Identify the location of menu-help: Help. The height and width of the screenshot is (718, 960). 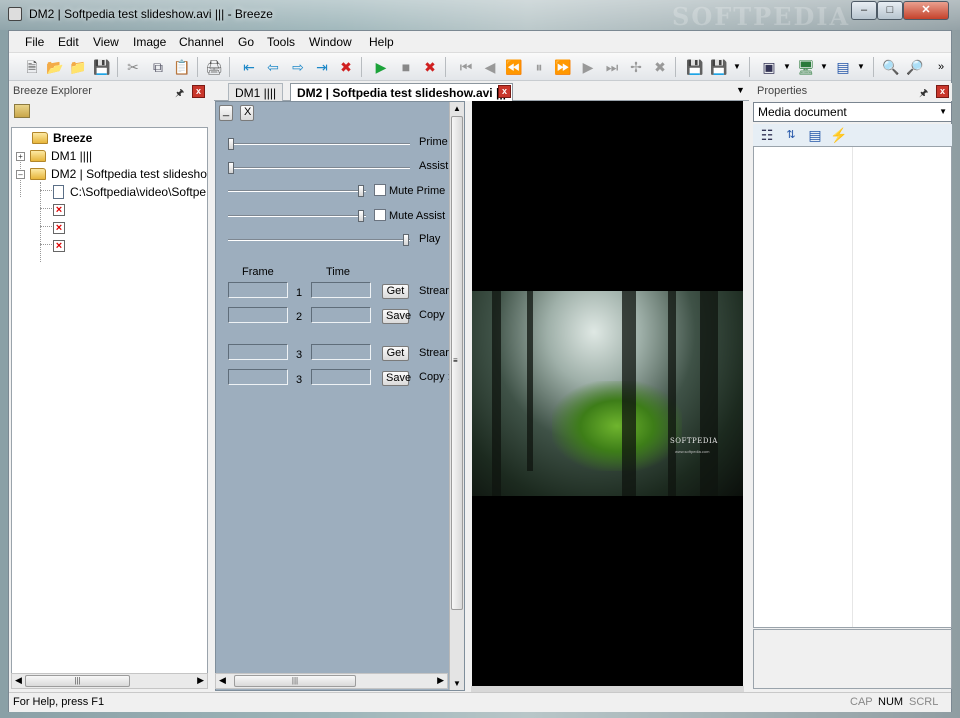
(381, 42).